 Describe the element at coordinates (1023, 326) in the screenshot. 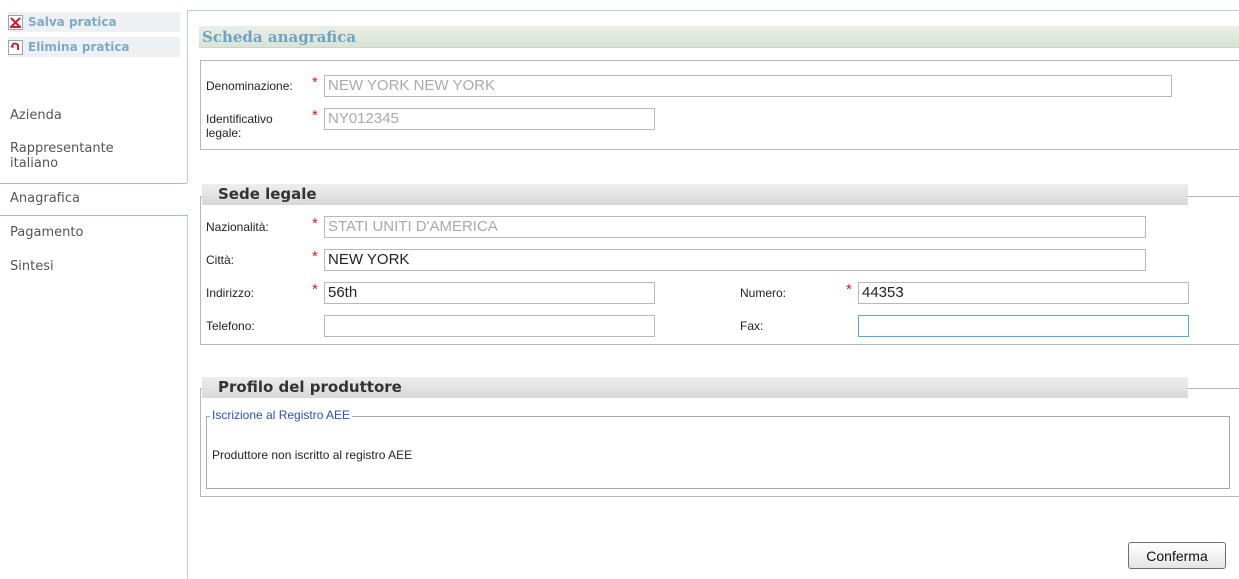

I see `fax-field` at that location.